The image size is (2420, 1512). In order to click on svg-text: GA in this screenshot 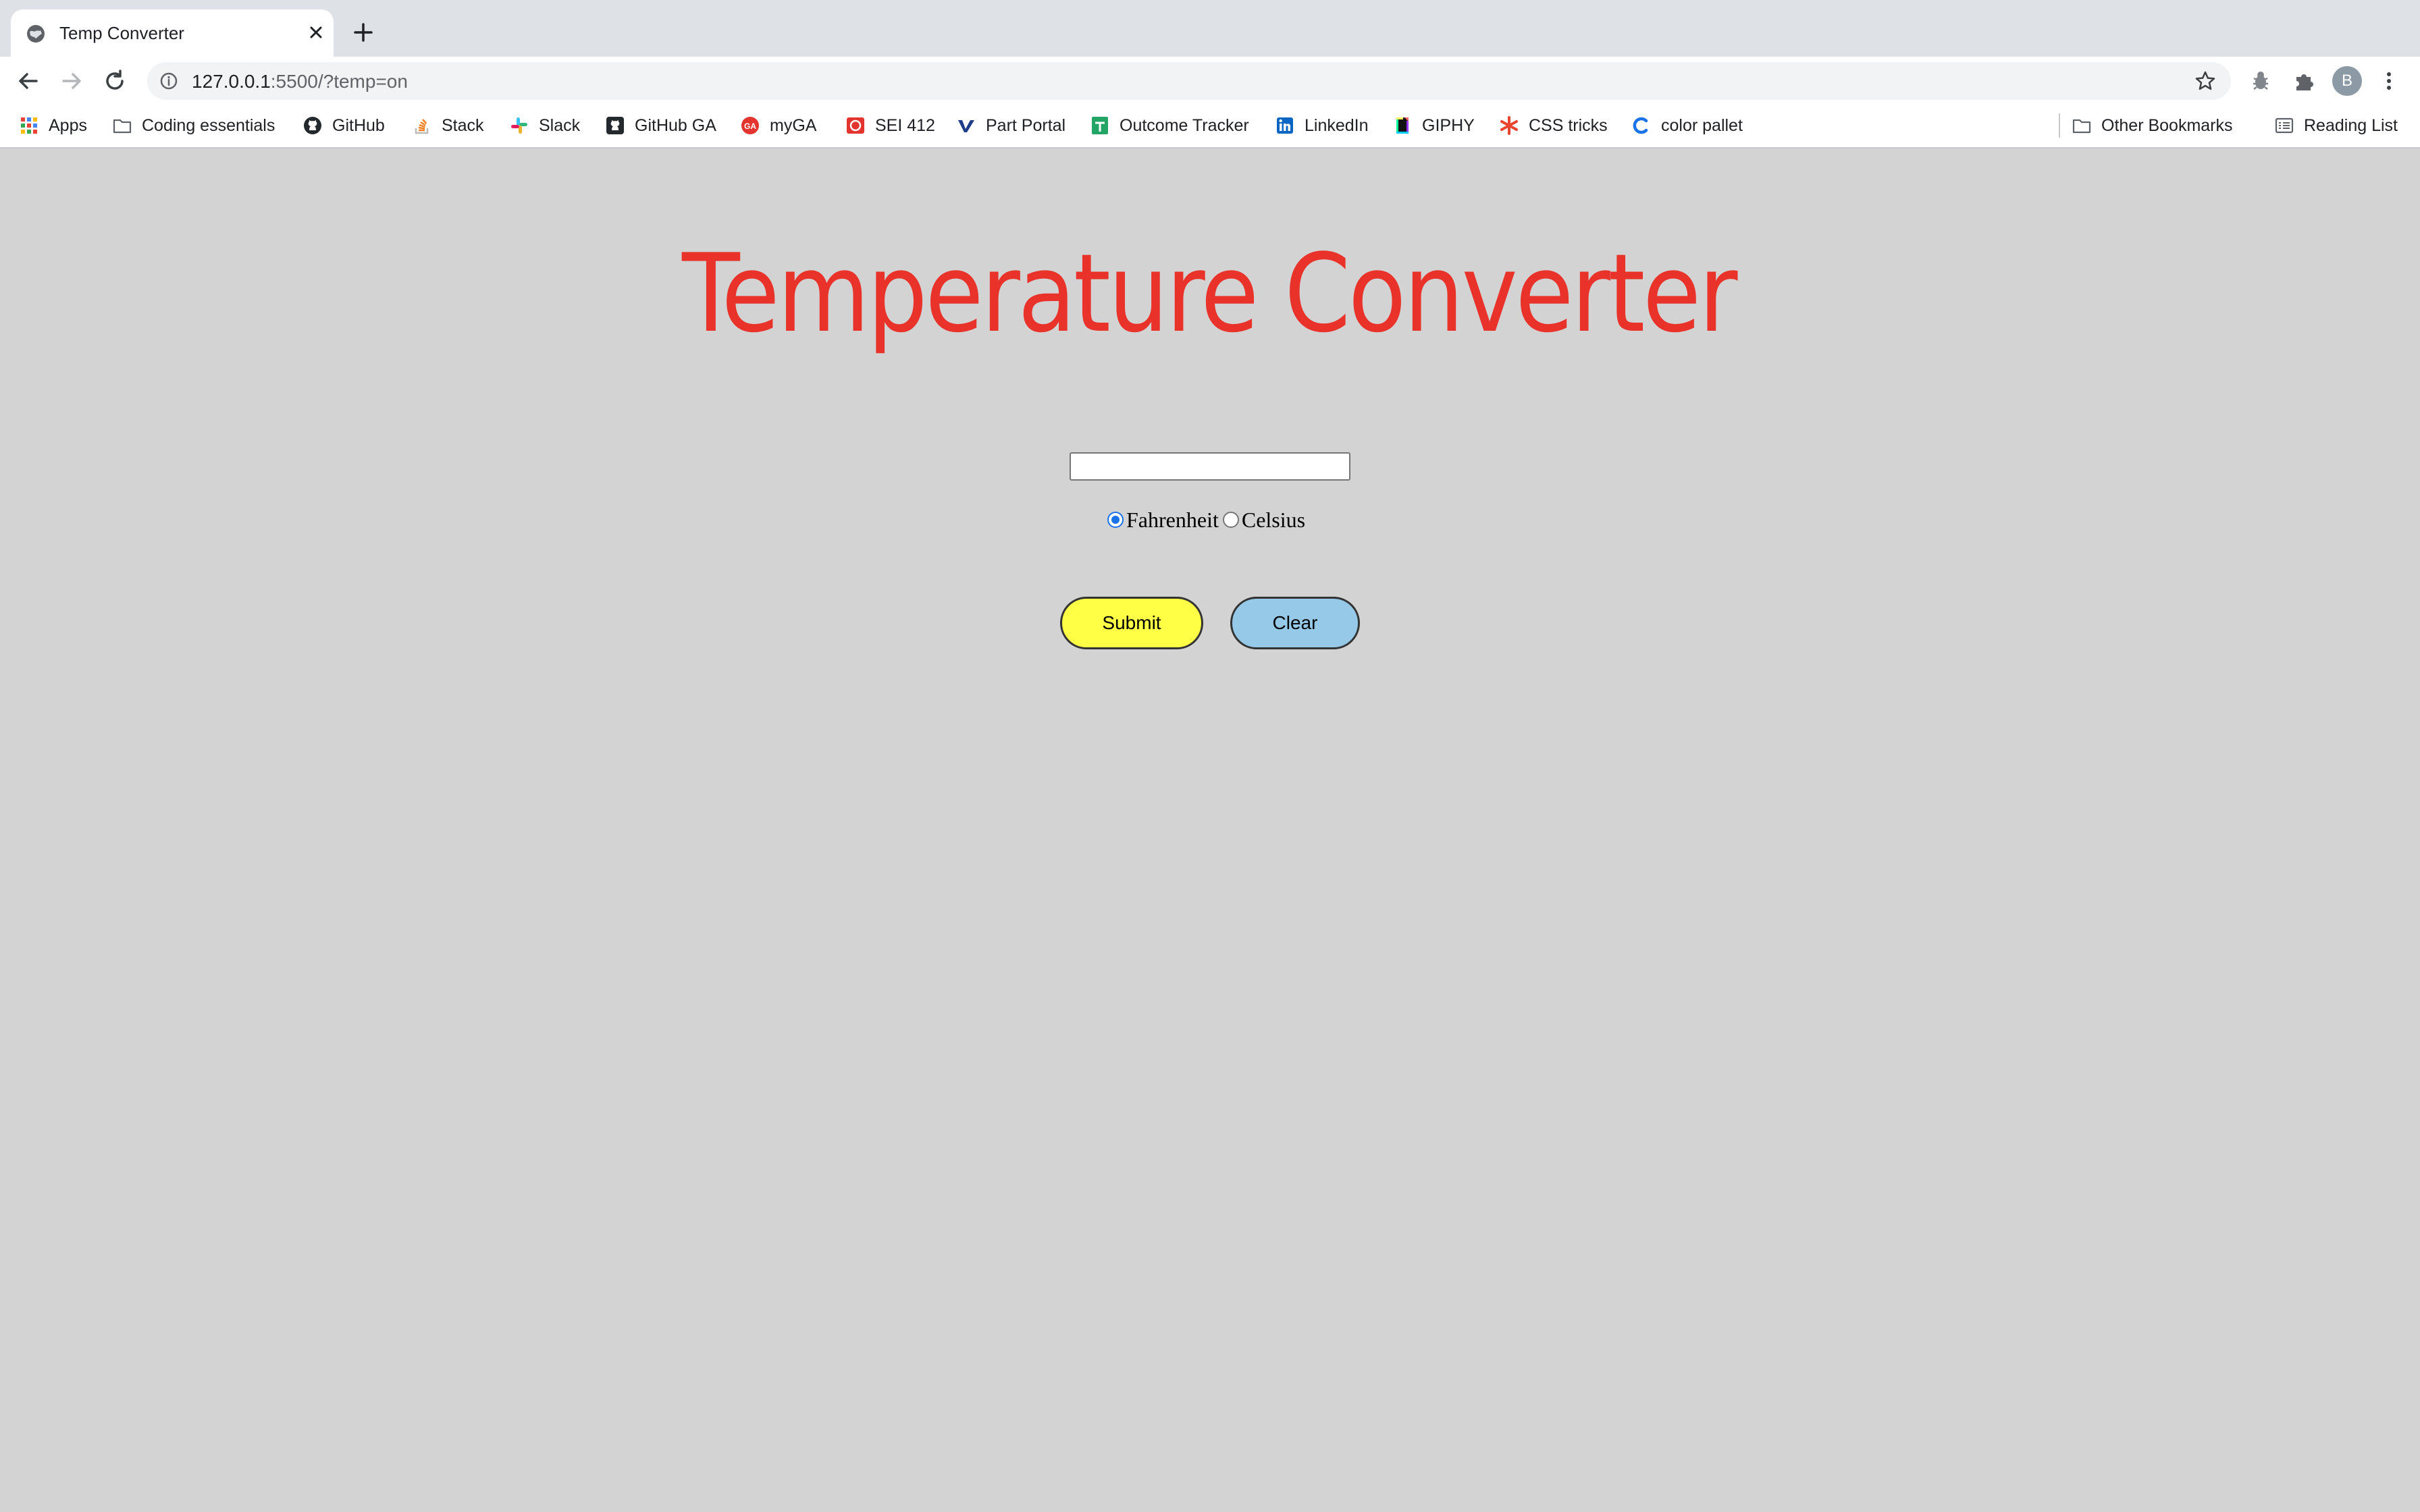, I will do `click(750, 126)`.